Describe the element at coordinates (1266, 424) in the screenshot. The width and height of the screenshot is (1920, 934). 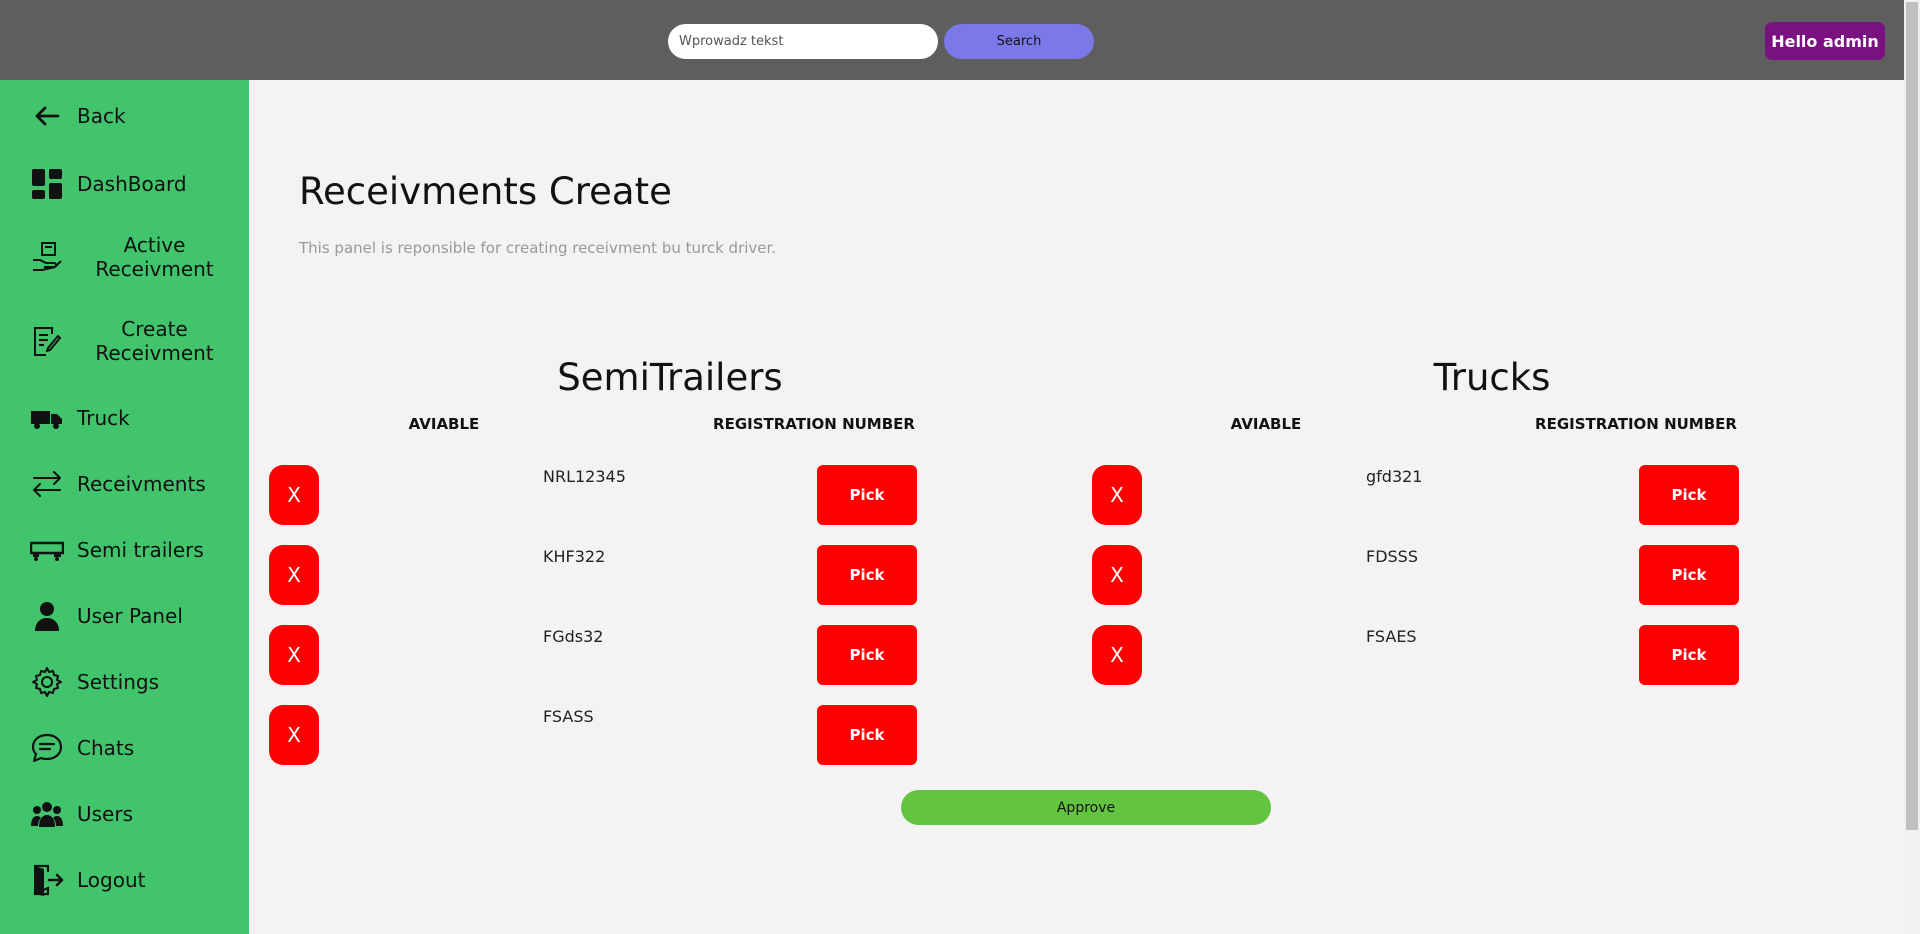
I see `trucks-col-available: AVIABLE` at that location.